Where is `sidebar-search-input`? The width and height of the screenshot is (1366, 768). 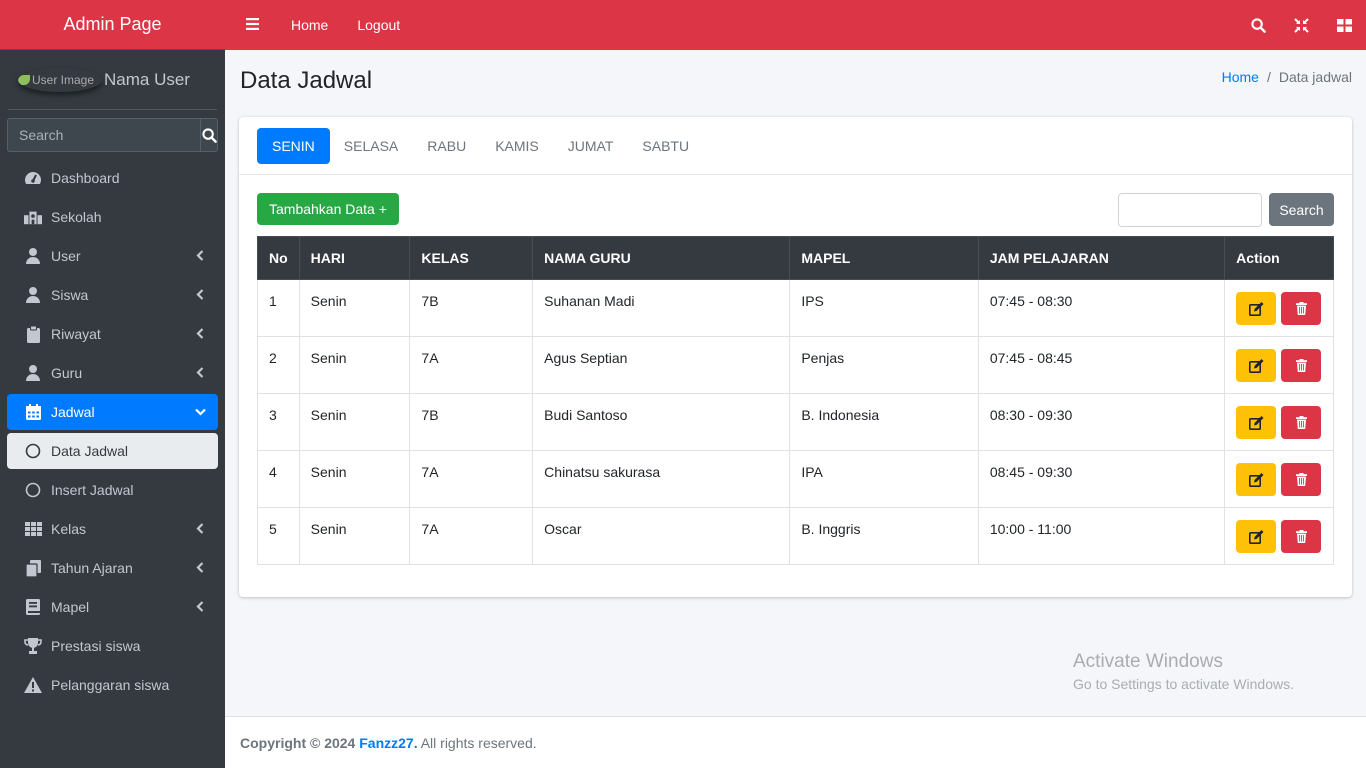
sidebar-search-input is located at coordinates (103, 135).